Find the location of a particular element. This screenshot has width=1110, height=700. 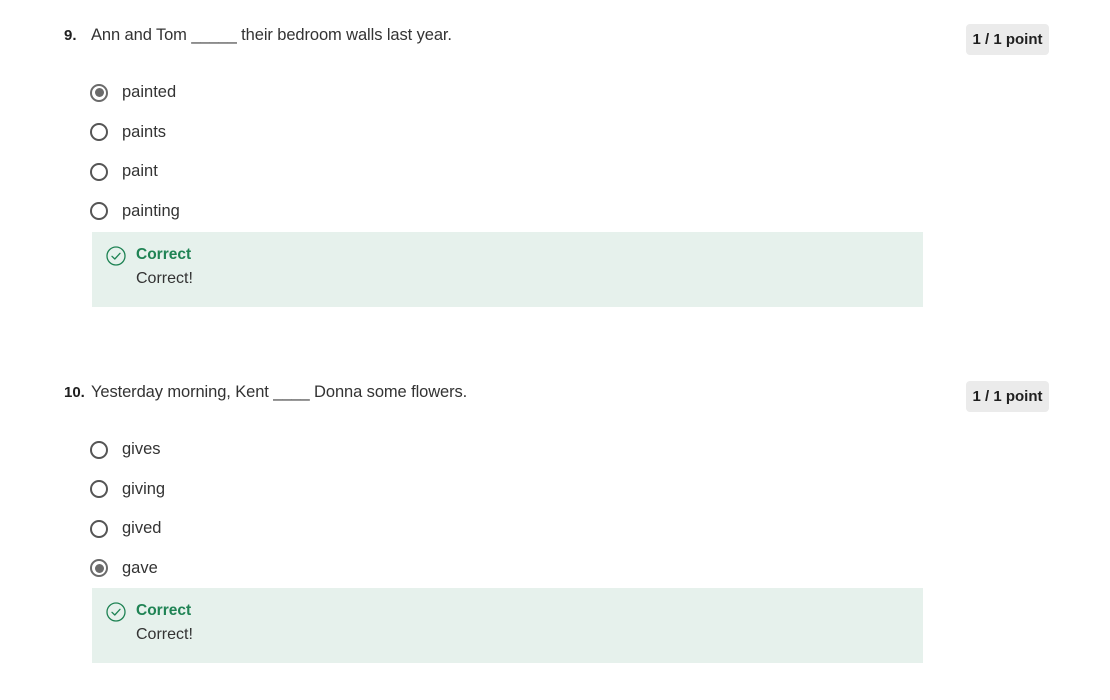

option-label: giving is located at coordinates (144, 488).